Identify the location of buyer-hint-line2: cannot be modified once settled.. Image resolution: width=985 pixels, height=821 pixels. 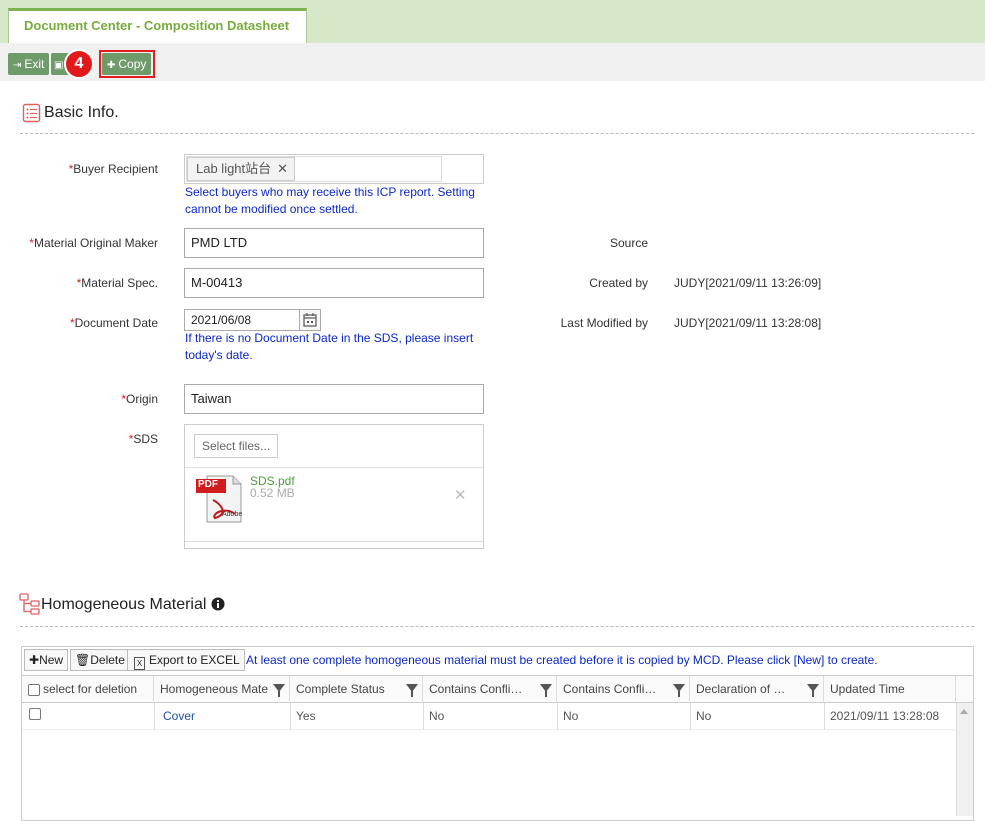
(271, 209).